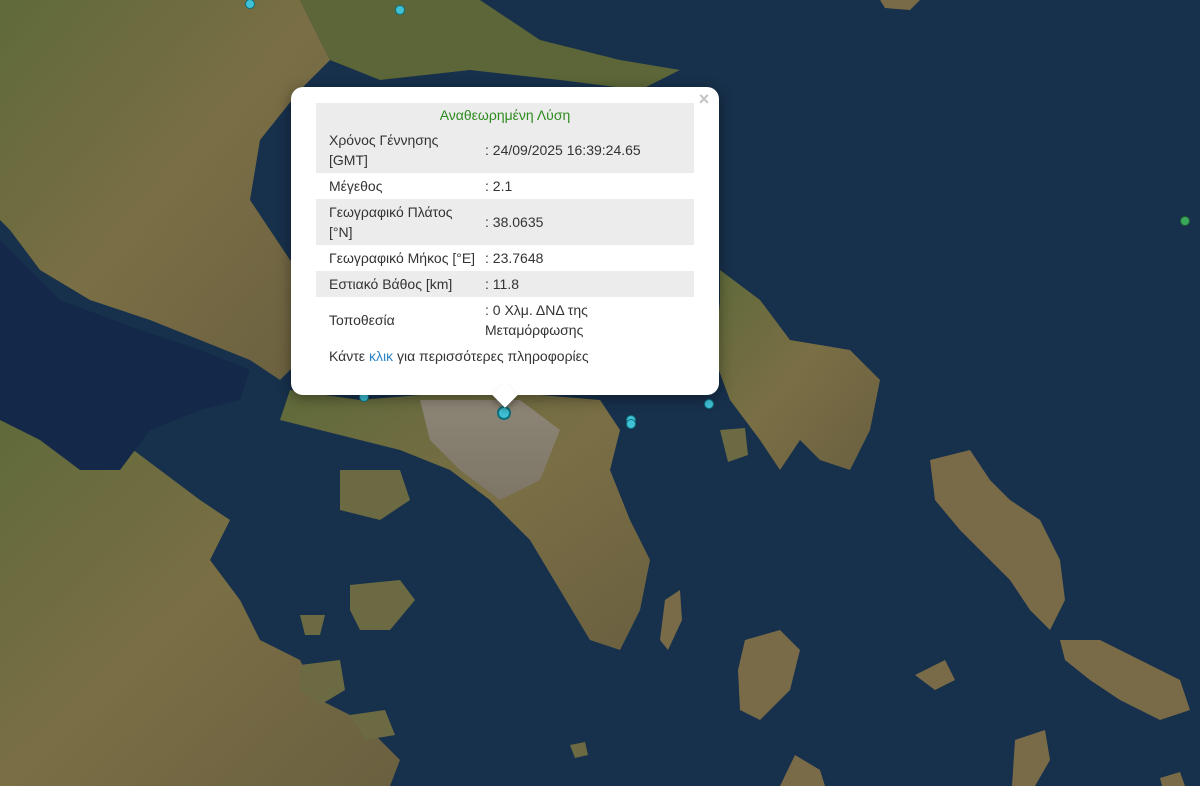  Describe the element at coordinates (400, 222) in the screenshot. I see `detail-label: Γεωγραφικό Πλάτος [°N]` at that location.